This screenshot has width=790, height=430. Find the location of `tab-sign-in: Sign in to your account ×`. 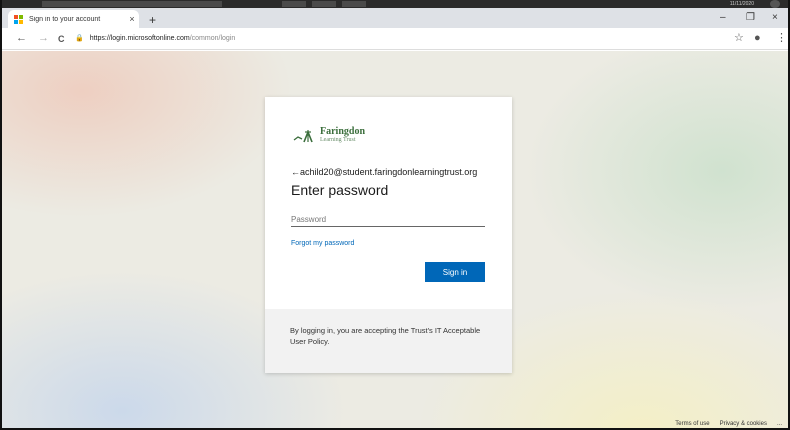

tab-sign-in: Sign in to your account × is located at coordinates (73, 19).